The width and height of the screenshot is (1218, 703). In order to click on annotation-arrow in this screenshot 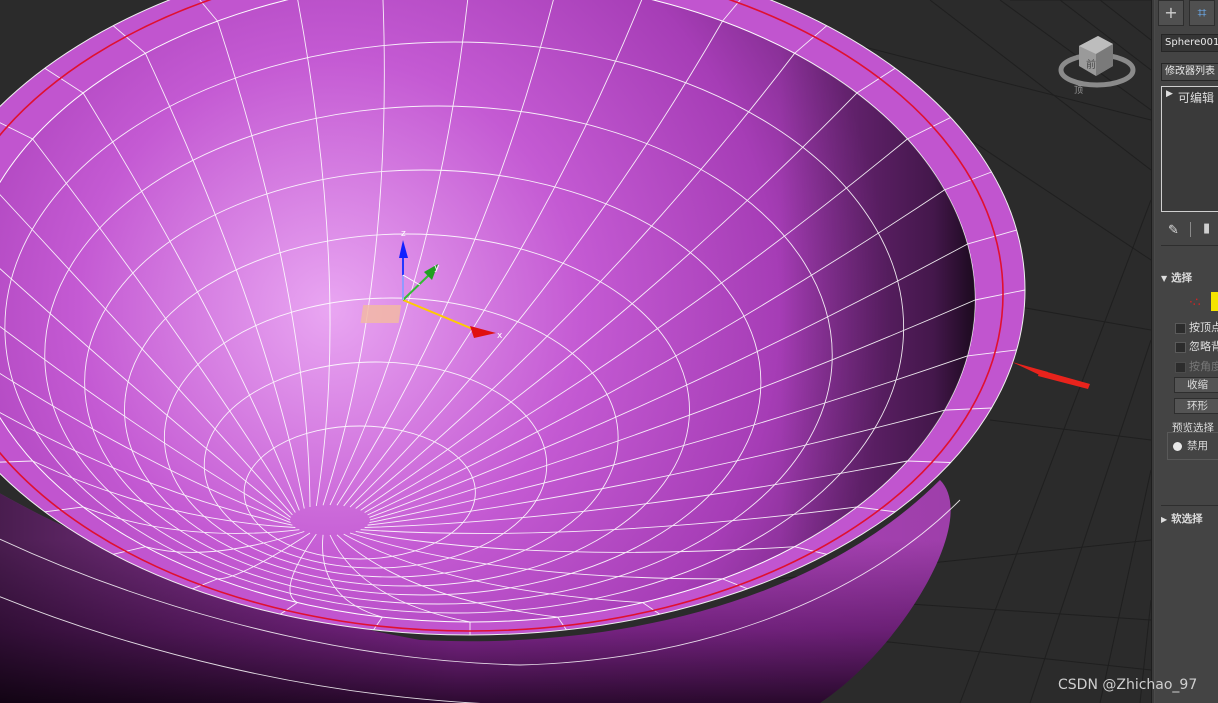, I will do `click(1051, 375)`.